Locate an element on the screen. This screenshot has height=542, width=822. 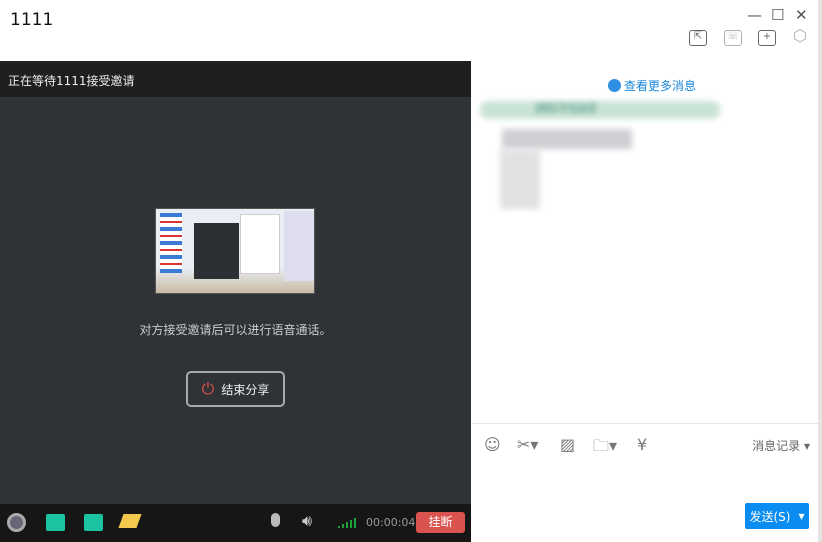
call-timer: 00:00:04 is located at coordinates (391, 522).